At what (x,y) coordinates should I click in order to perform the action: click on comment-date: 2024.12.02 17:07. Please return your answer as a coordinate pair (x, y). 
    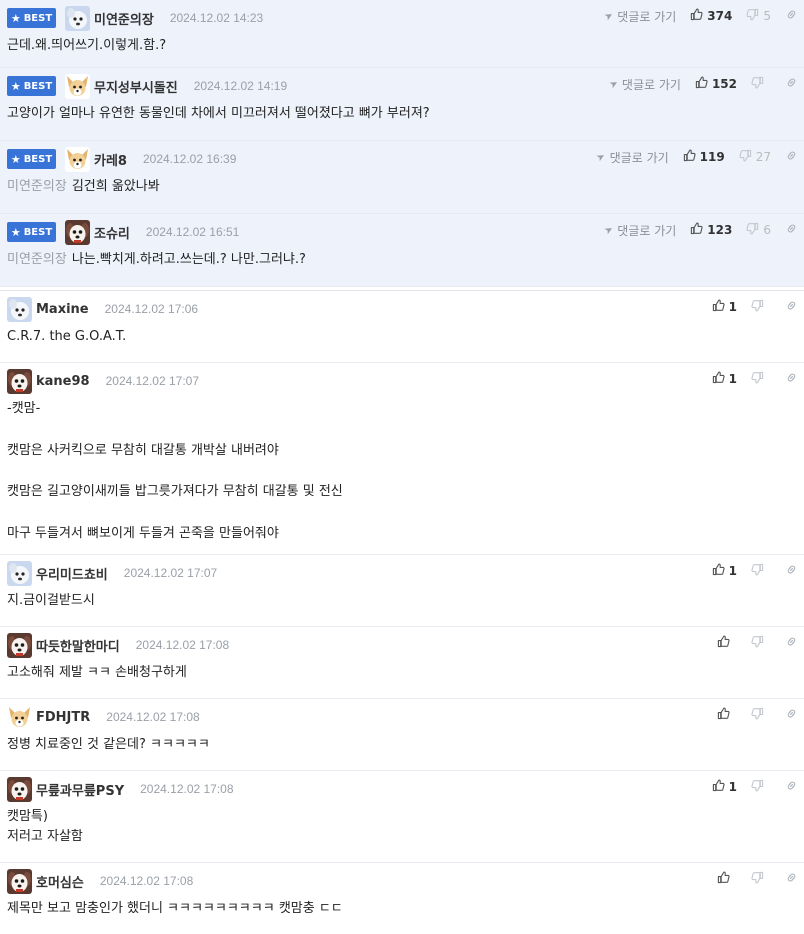
    Looking at the image, I should click on (170, 573).